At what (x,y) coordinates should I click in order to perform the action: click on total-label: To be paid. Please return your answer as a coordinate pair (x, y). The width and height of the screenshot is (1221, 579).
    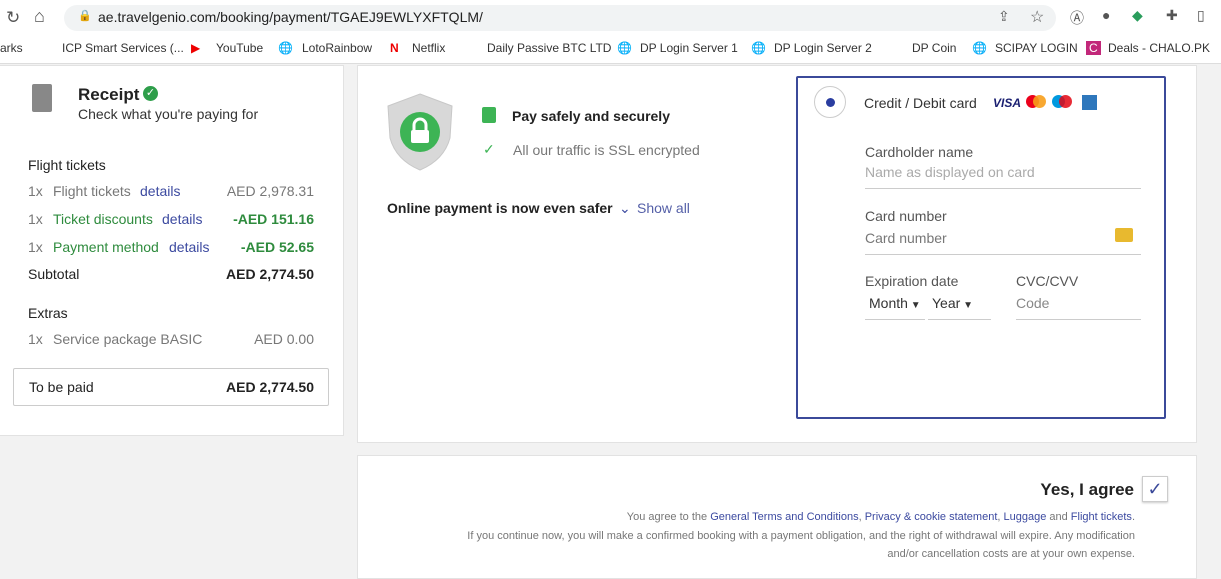
    Looking at the image, I should click on (61, 387).